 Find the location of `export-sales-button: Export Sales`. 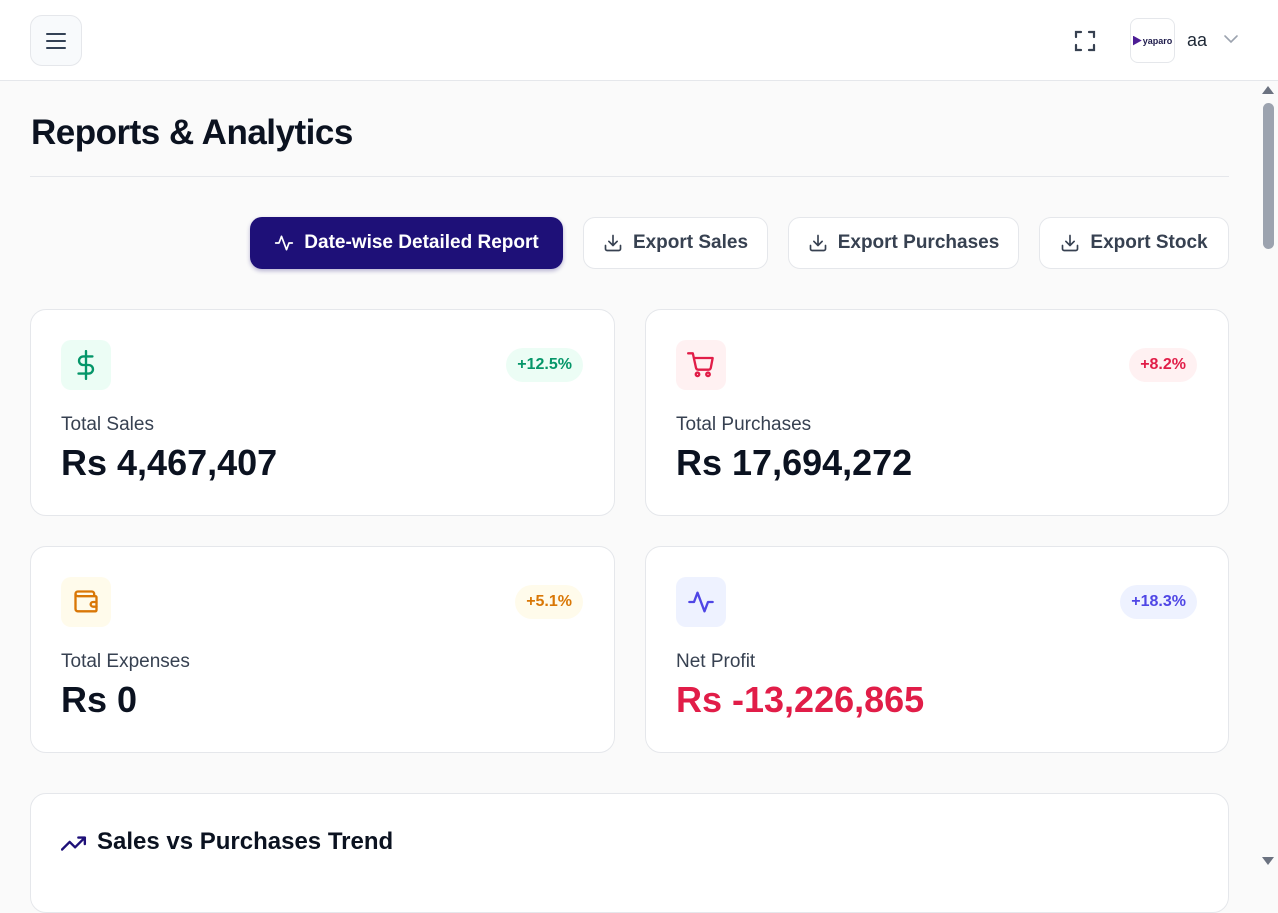

export-sales-button: Export Sales is located at coordinates (675, 243).